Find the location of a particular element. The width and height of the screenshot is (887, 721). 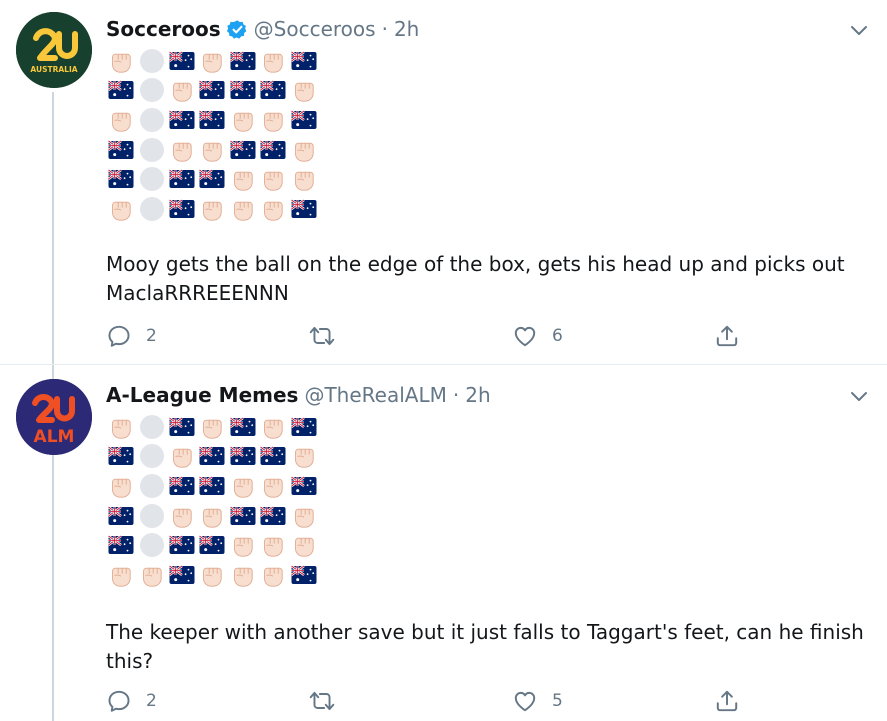

tweet-header: A-League Memes @TheRealALM · 2h is located at coordinates (298, 395).